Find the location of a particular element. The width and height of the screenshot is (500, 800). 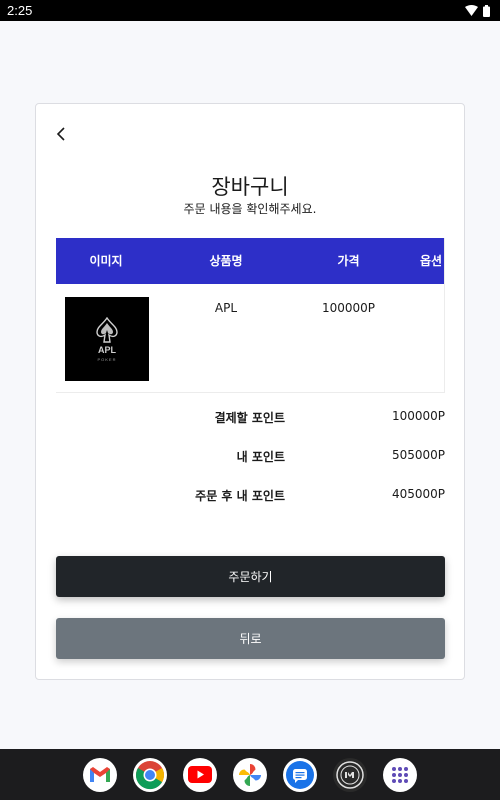

summary-my-points: 내 포인트 505000P is located at coordinates (250, 458).